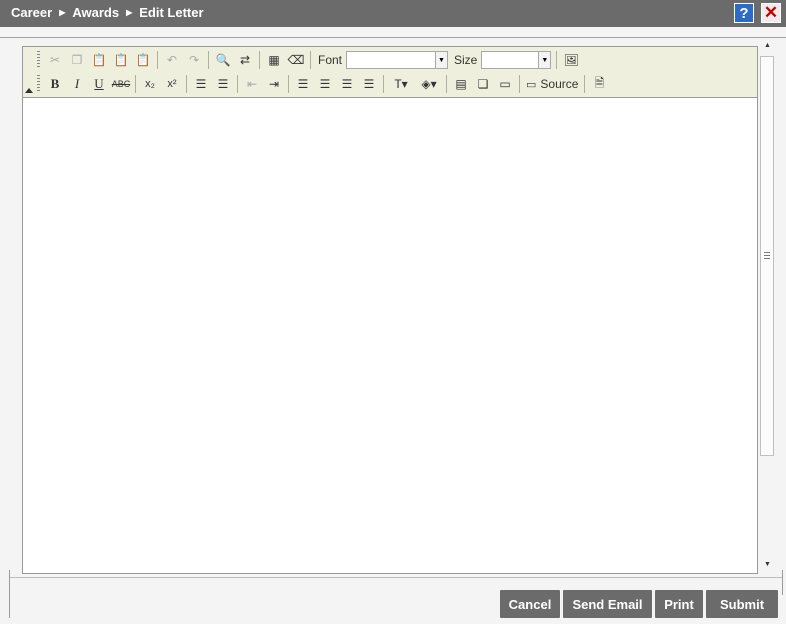 This screenshot has height=624, width=786. What do you see at coordinates (742, 604) in the screenshot?
I see `submit-button: Submit` at bounding box center [742, 604].